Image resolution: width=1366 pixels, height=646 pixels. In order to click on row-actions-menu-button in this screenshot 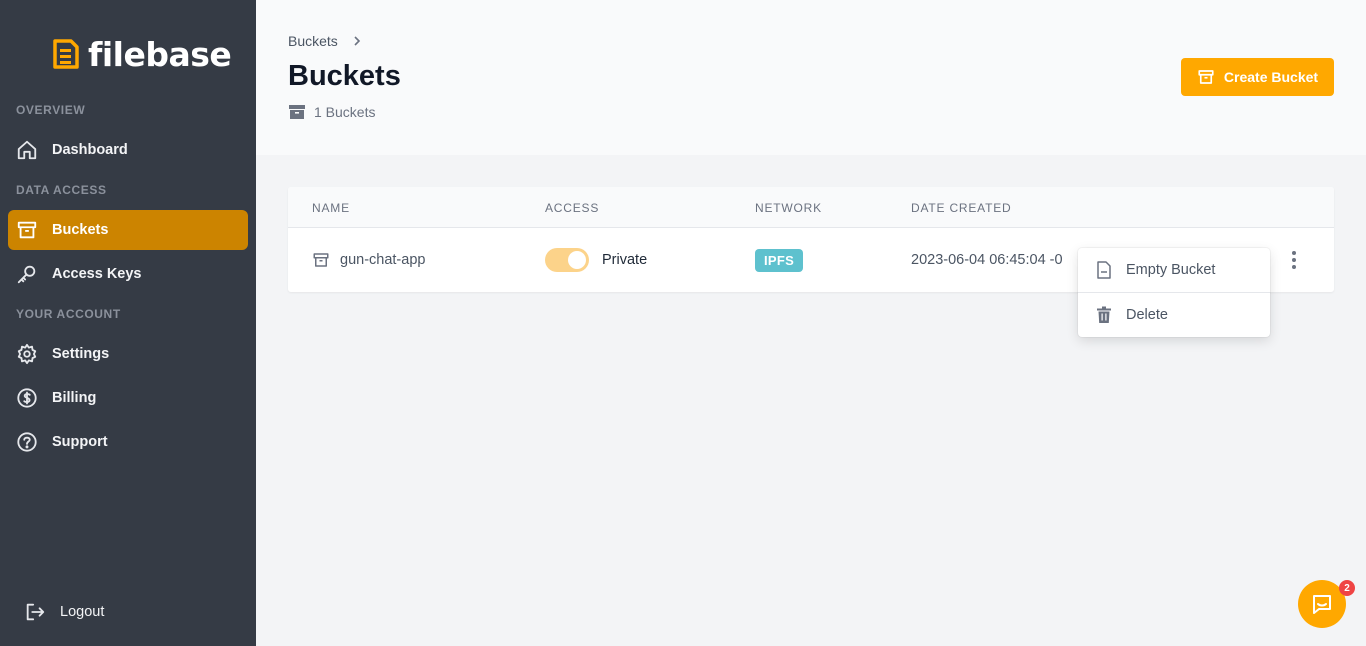, I will do `click(1294, 260)`.